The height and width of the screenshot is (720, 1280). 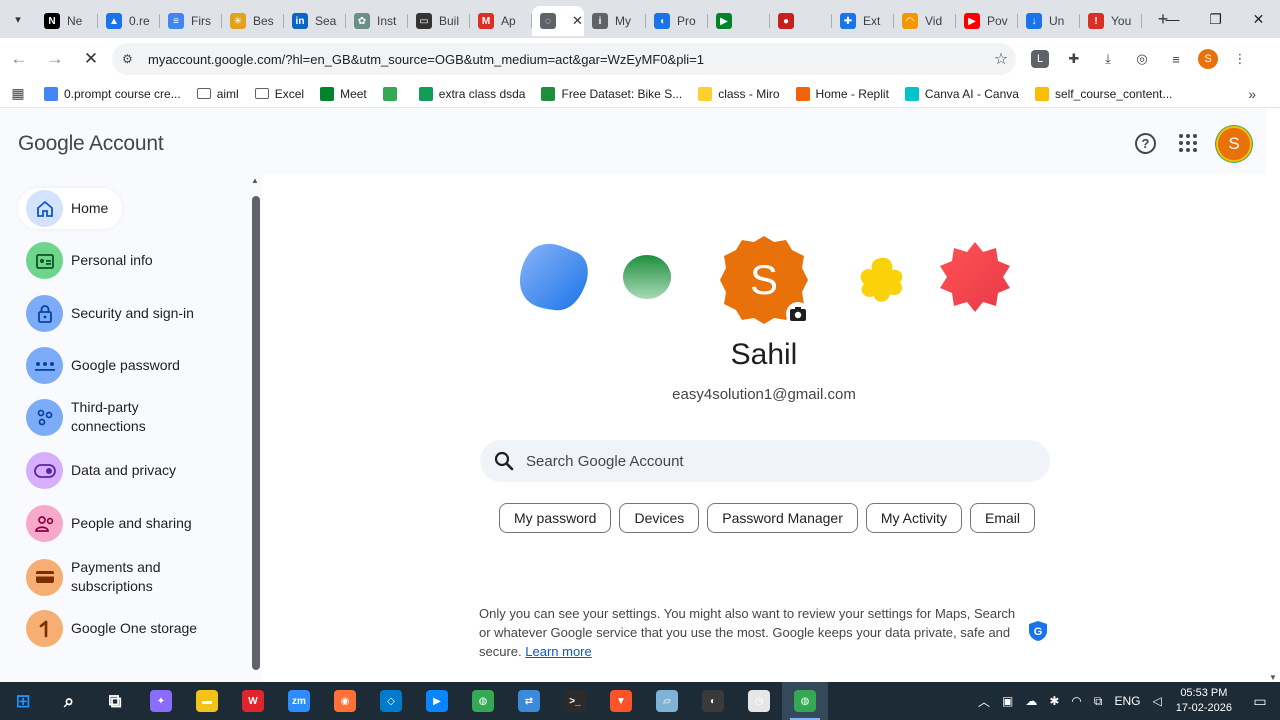 What do you see at coordinates (1076, 701) in the screenshot?
I see `wifi-icon: ◠` at bounding box center [1076, 701].